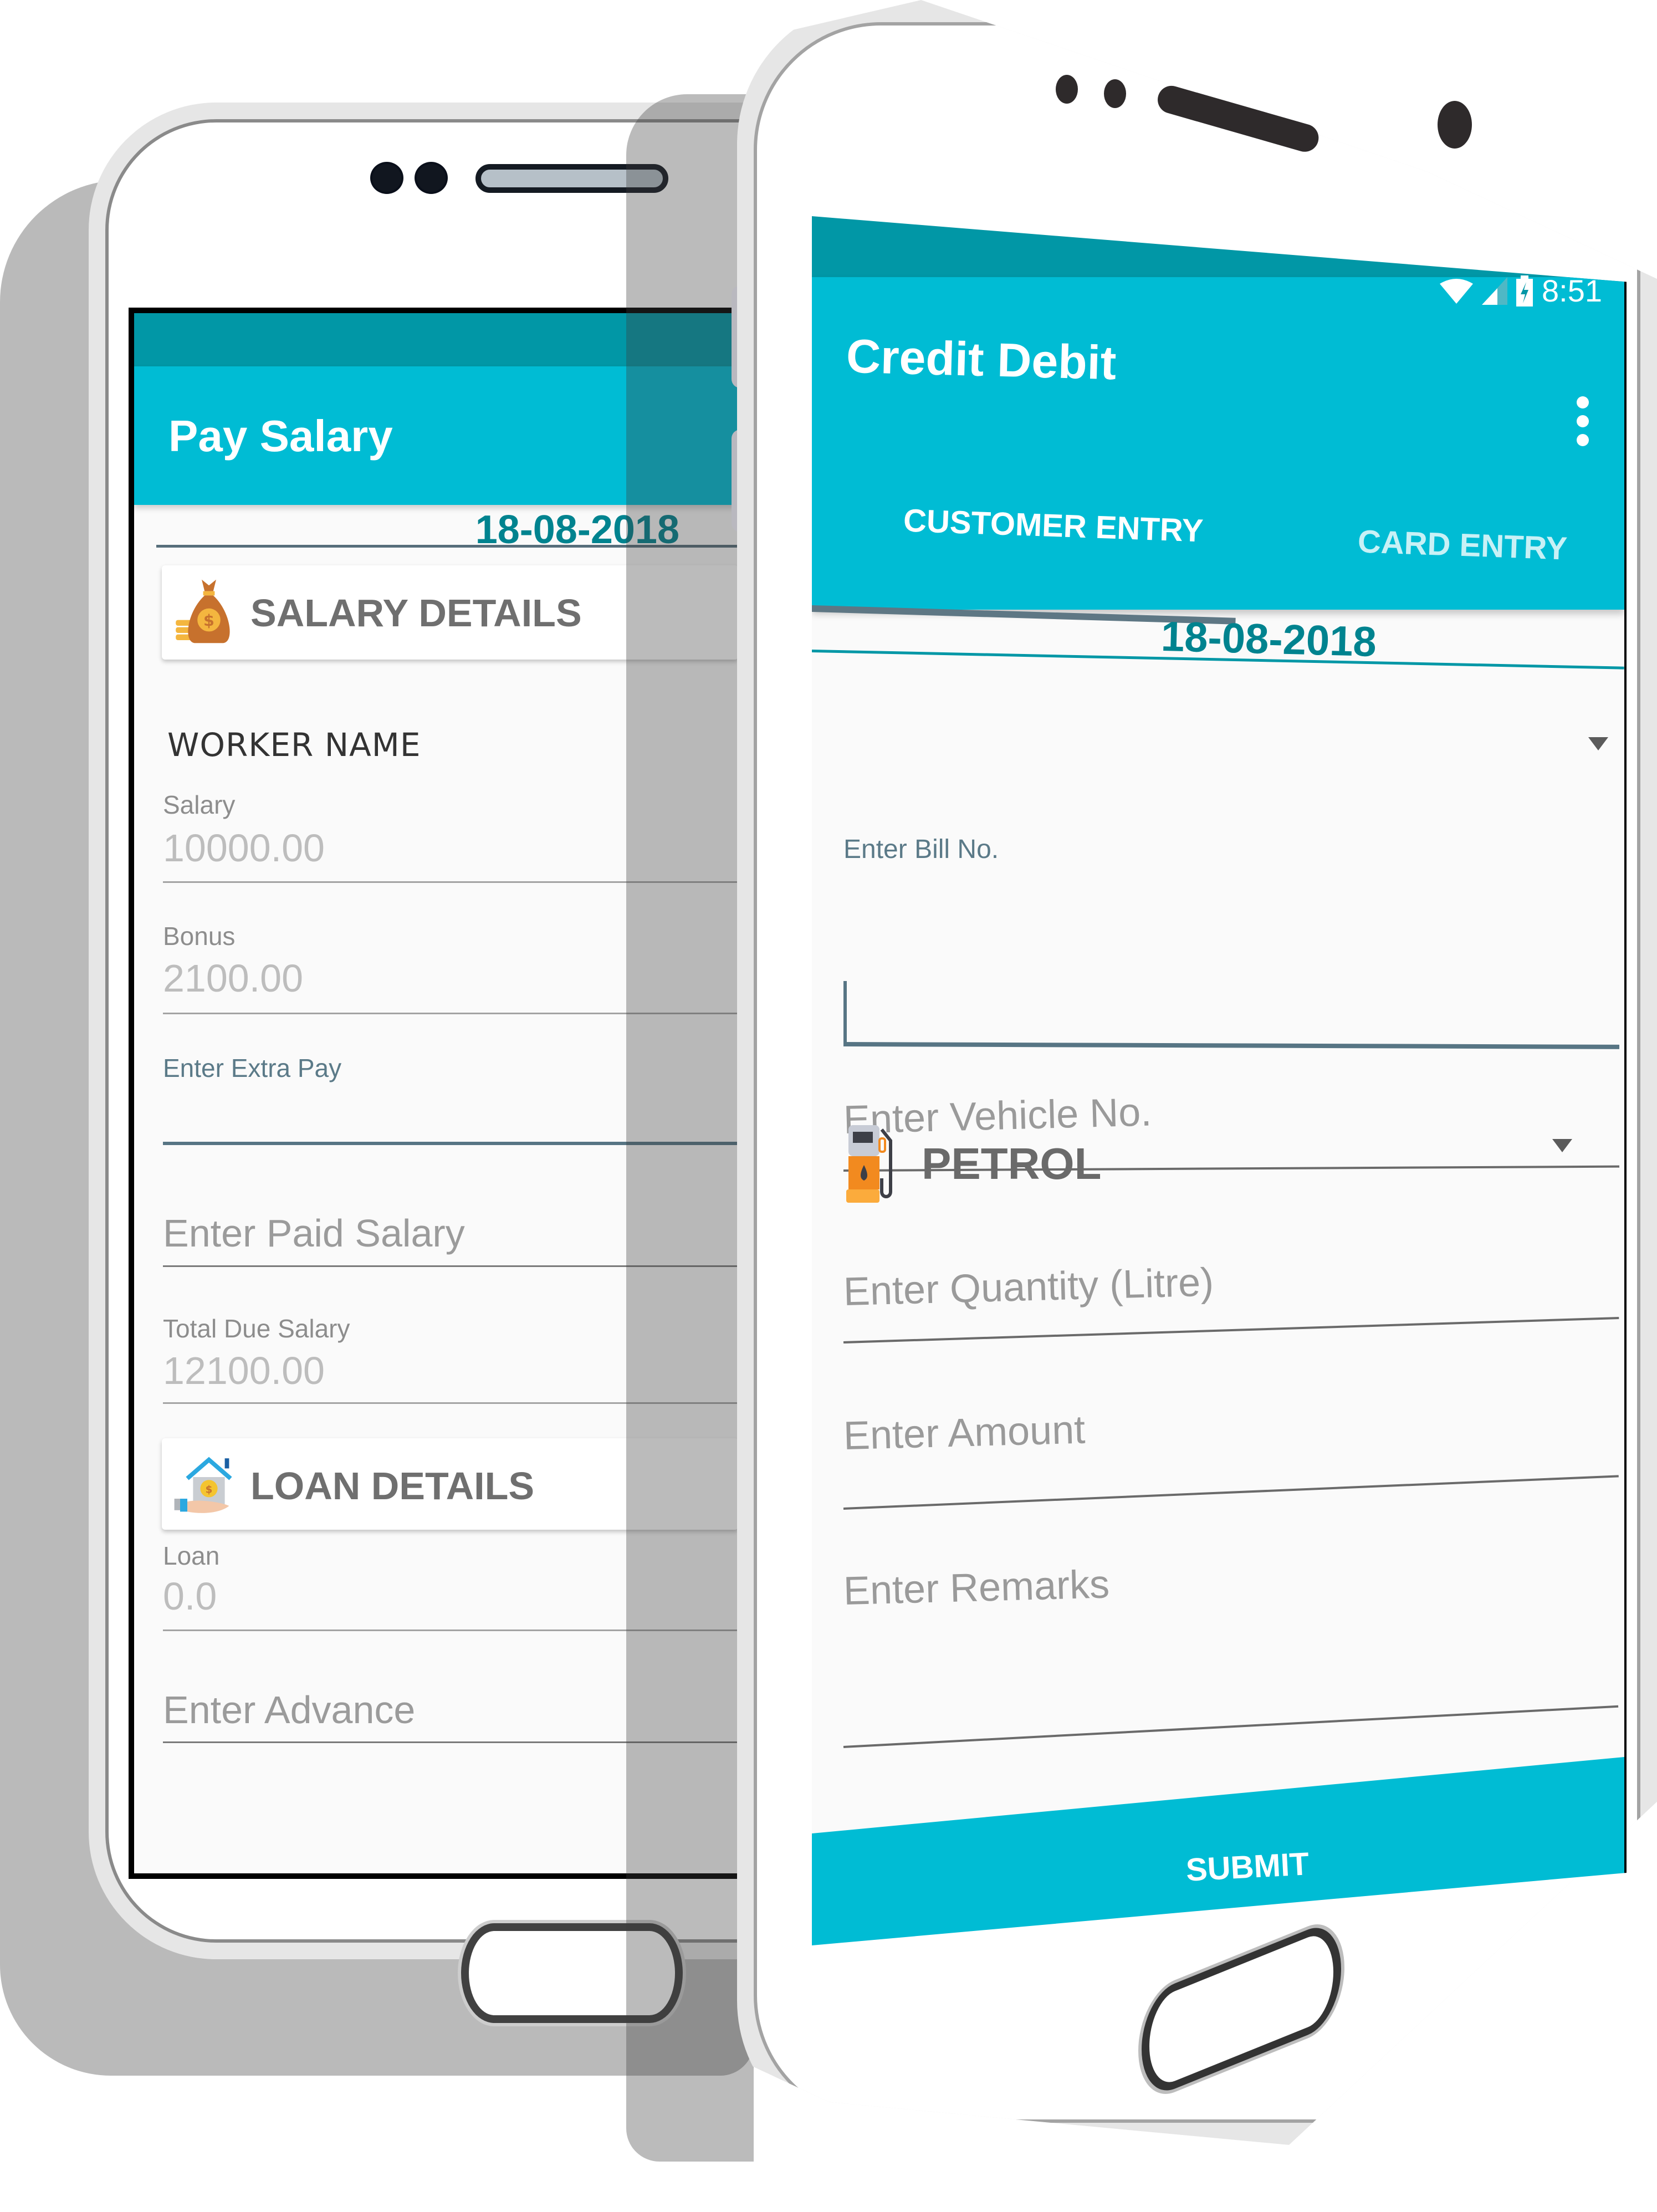 This screenshot has width=1657, height=2212. I want to click on worker-name-dropdown: WORKER NAME, so click(294, 745).